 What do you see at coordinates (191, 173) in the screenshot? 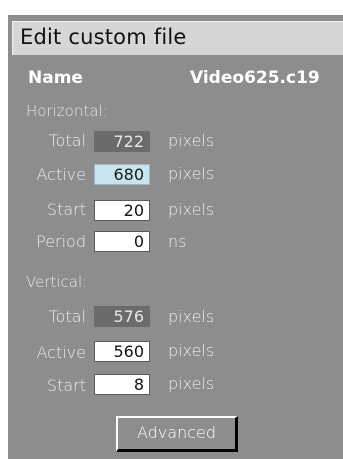
I see `horizontal-active-unit: pixels` at bounding box center [191, 173].